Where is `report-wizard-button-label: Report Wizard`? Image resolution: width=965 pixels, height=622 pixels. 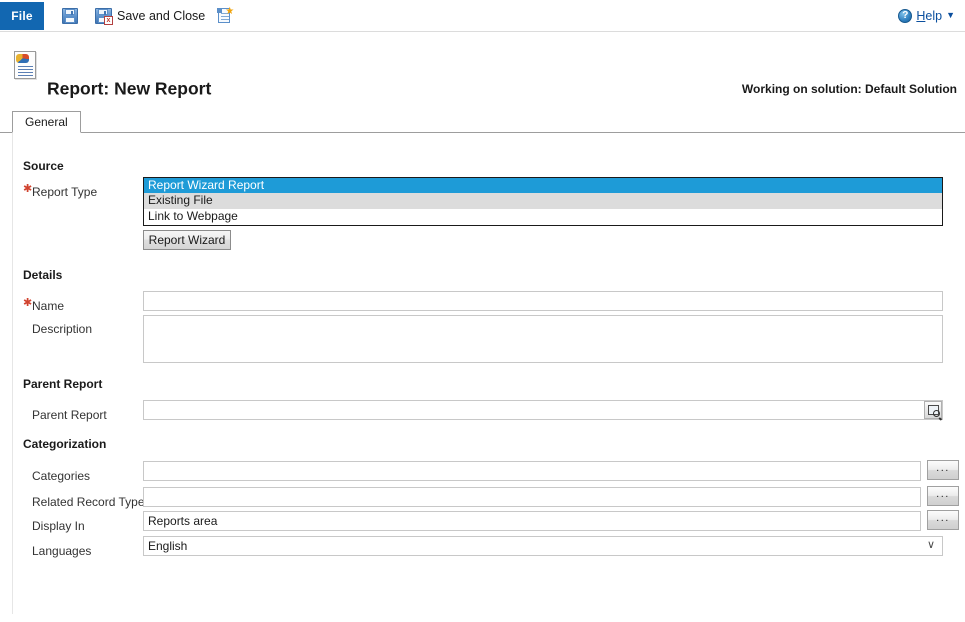
report-wizard-button-label: Report Wizard is located at coordinates (187, 240).